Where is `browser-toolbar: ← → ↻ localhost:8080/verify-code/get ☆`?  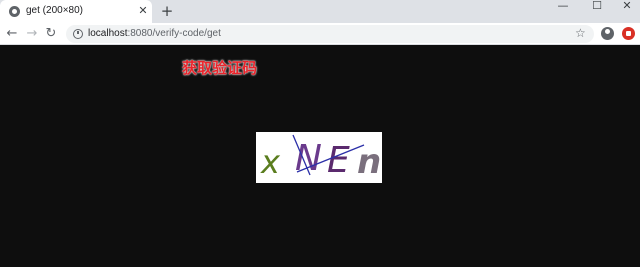 browser-toolbar: ← → ↻ localhost:8080/verify-code/get ☆ is located at coordinates (320, 34).